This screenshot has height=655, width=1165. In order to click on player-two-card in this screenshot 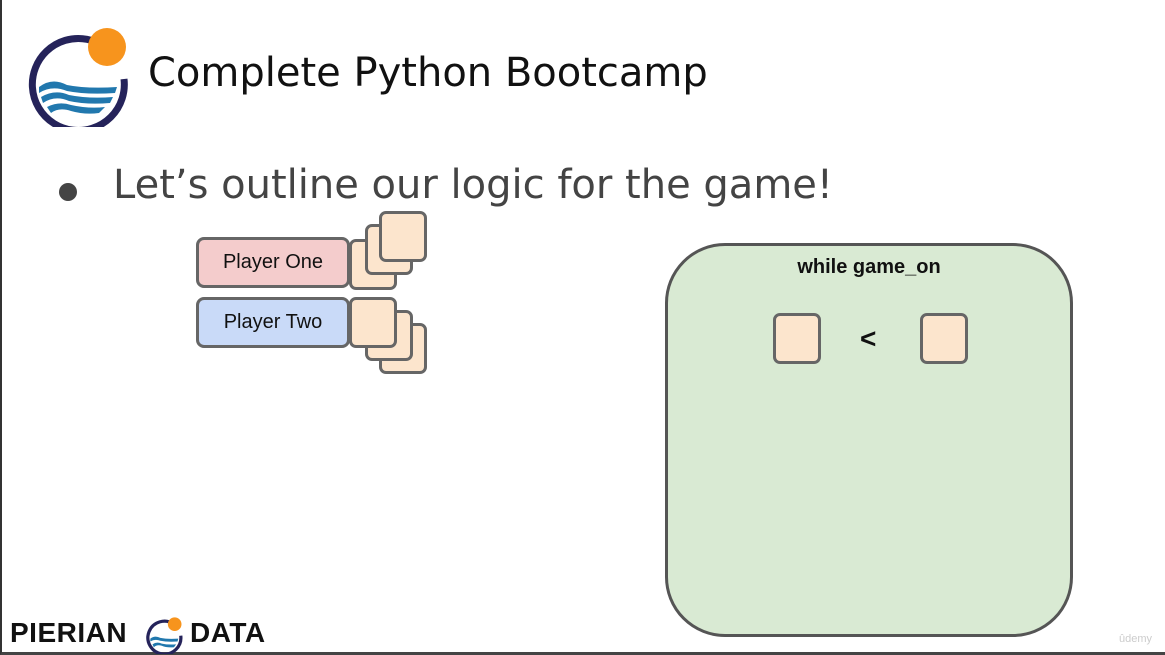, I will do `click(944, 338)`.